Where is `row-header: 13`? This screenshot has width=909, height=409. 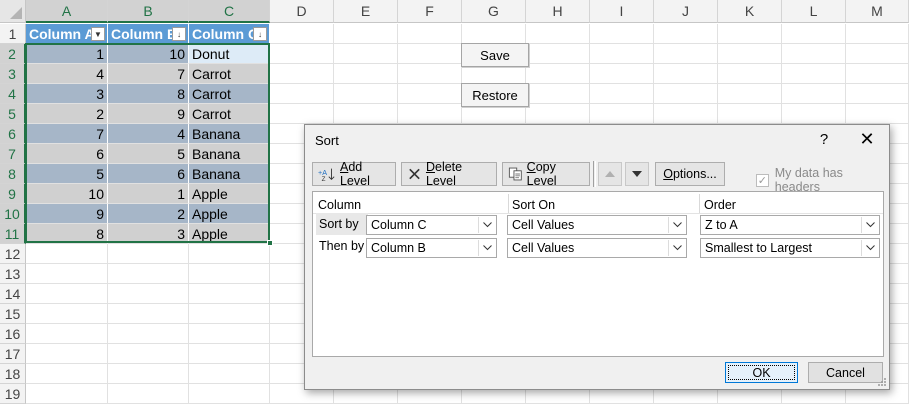 row-header: 13 is located at coordinates (13, 274).